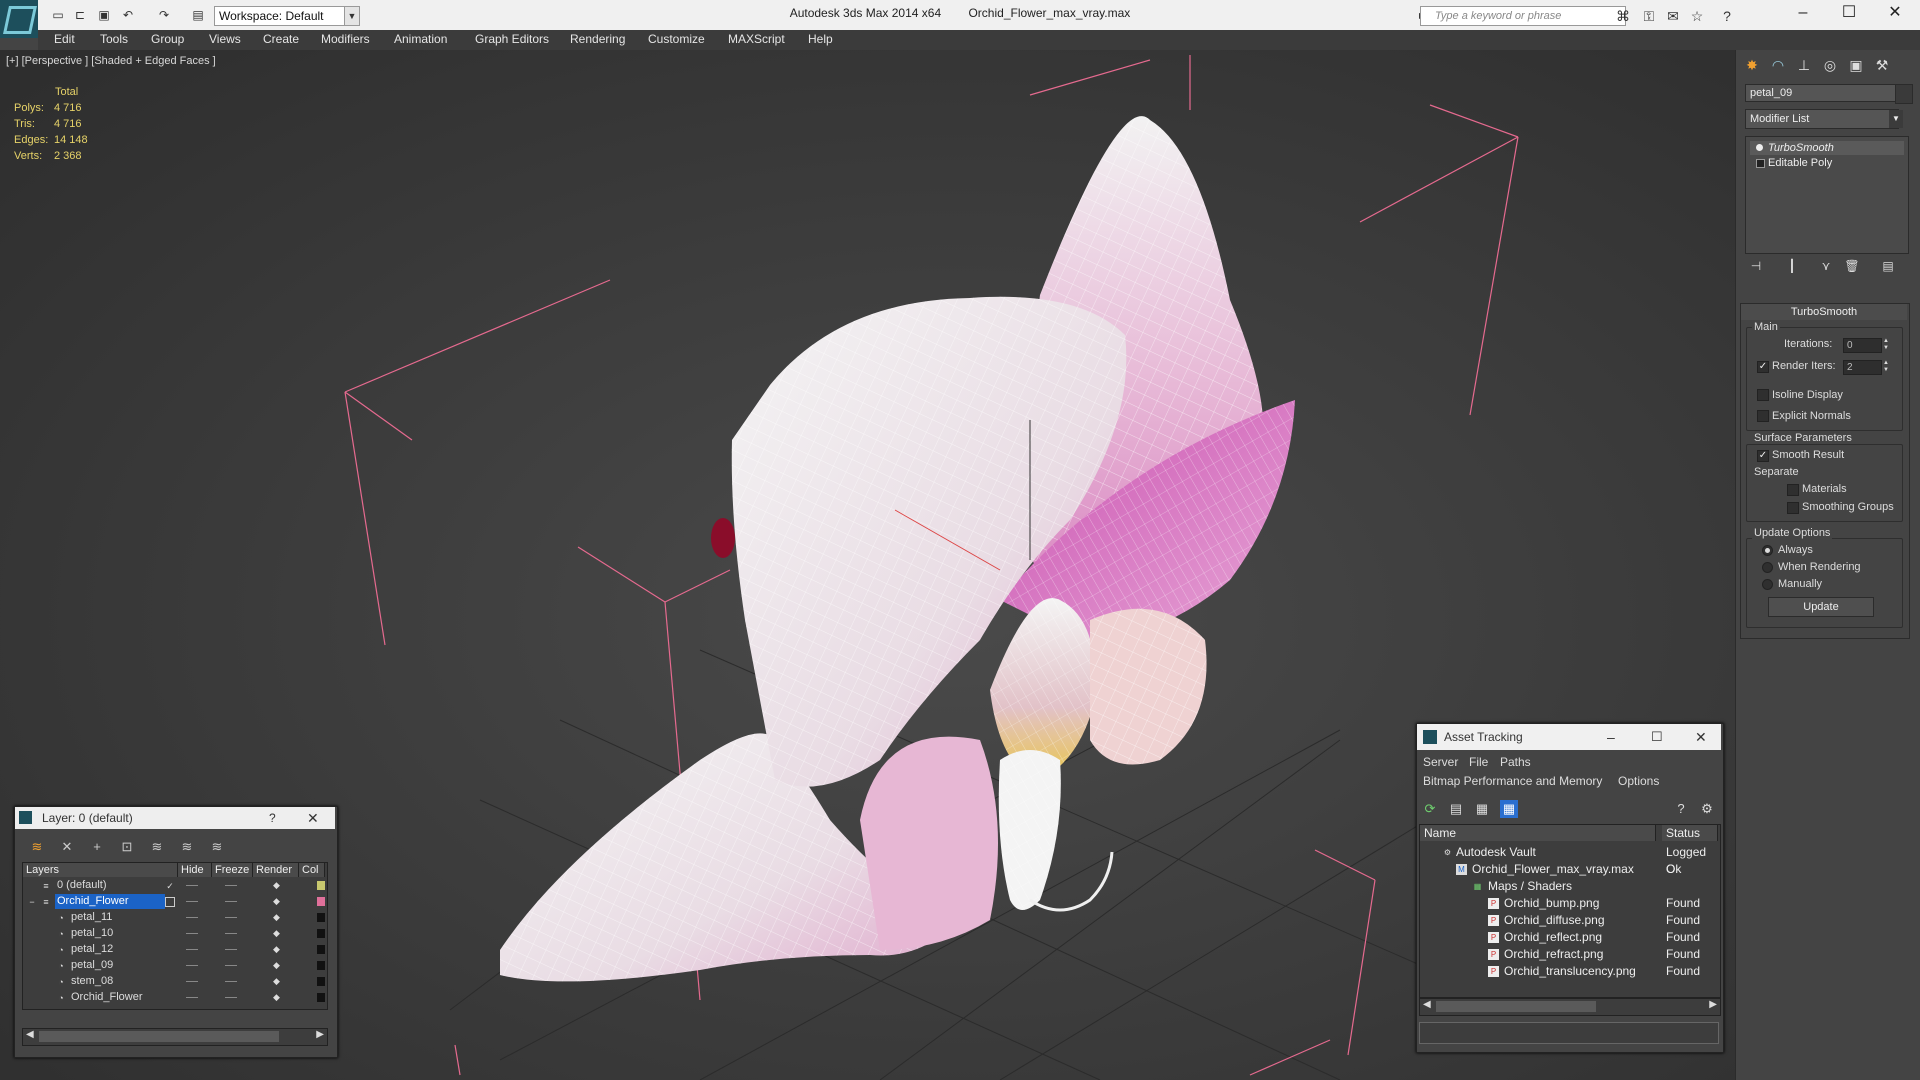 Image resolution: width=1920 pixels, height=1080 pixels. Describe the element at coordinates (1512, 781) in the screenshot. I see `menu-bitmap-performance: Bitmap Performance and Memory` at that location.